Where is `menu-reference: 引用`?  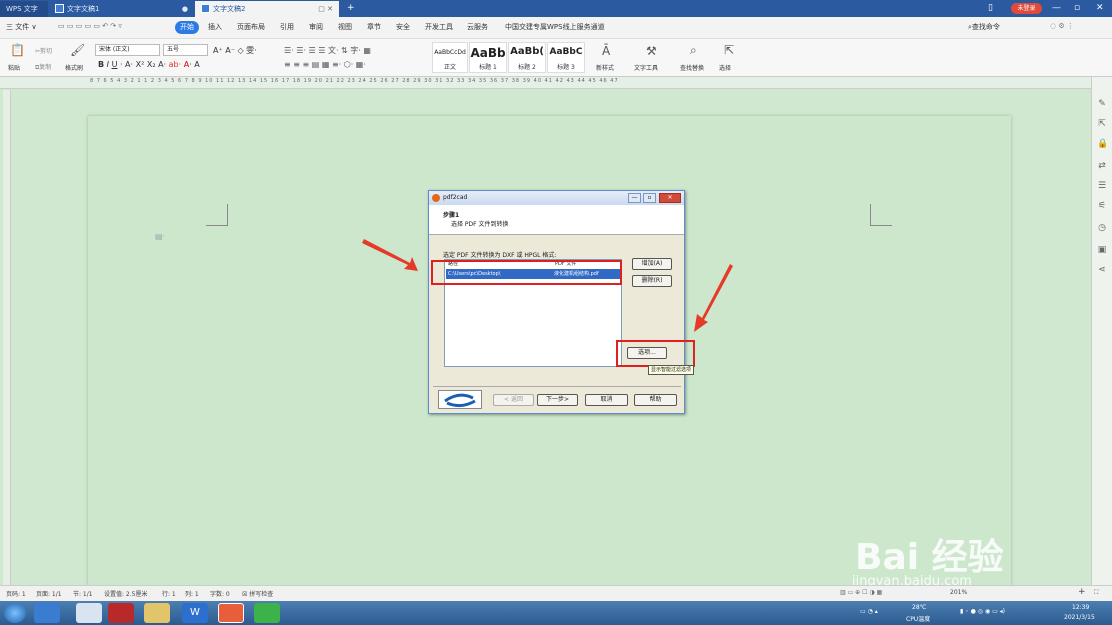 menu-reference: 引用 is located at coordinates (287, 27).